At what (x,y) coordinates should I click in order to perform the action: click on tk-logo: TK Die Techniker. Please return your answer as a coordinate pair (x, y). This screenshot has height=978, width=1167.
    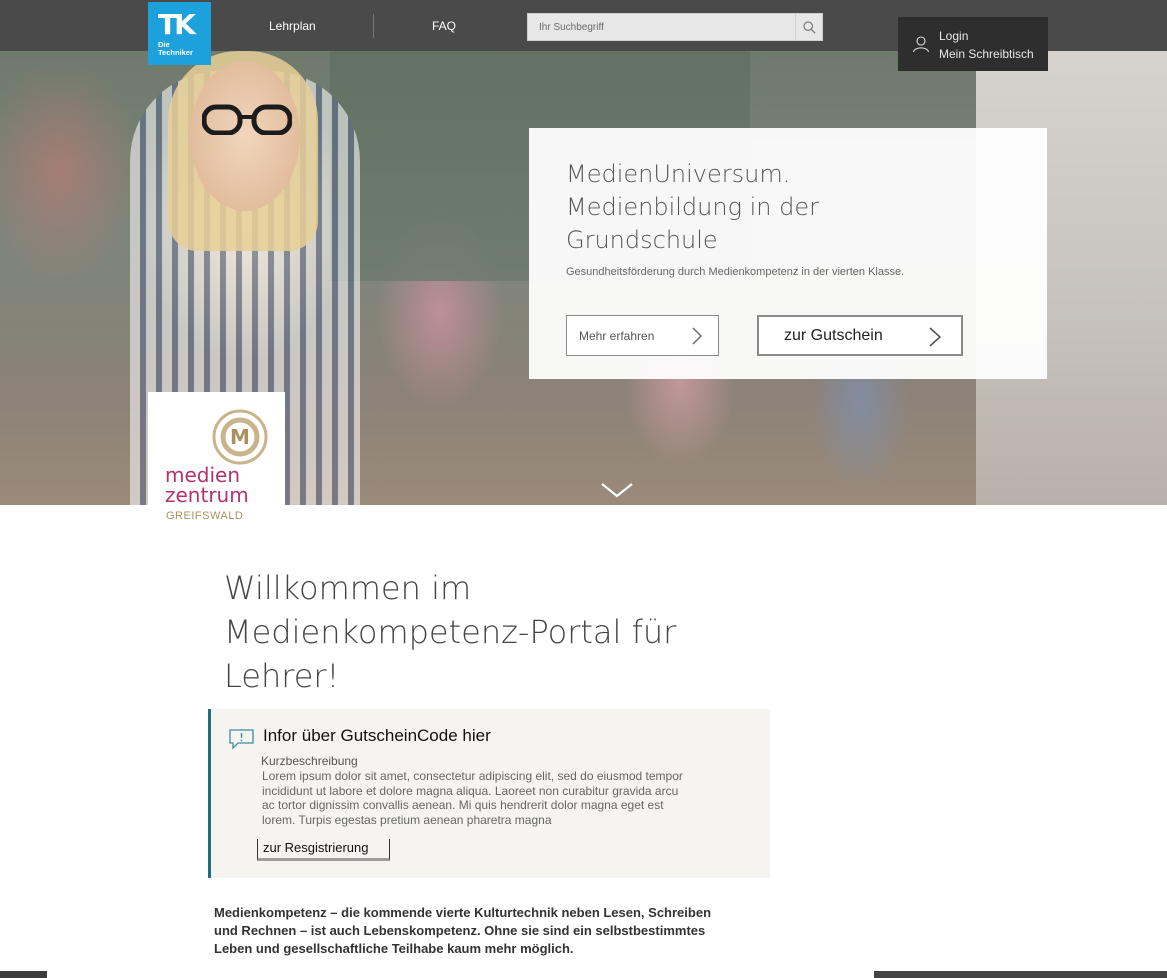
    Looking at the image, I should click on (179, 33).